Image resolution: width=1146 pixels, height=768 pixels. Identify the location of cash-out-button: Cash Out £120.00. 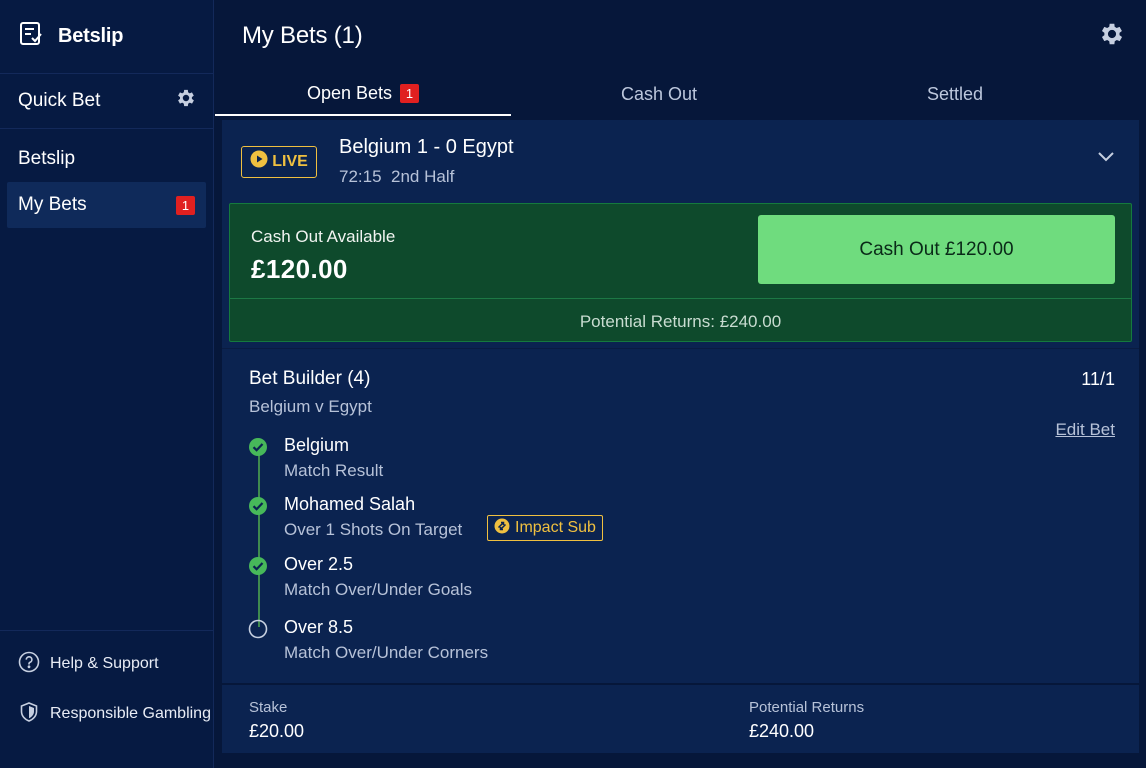
(936, 249).